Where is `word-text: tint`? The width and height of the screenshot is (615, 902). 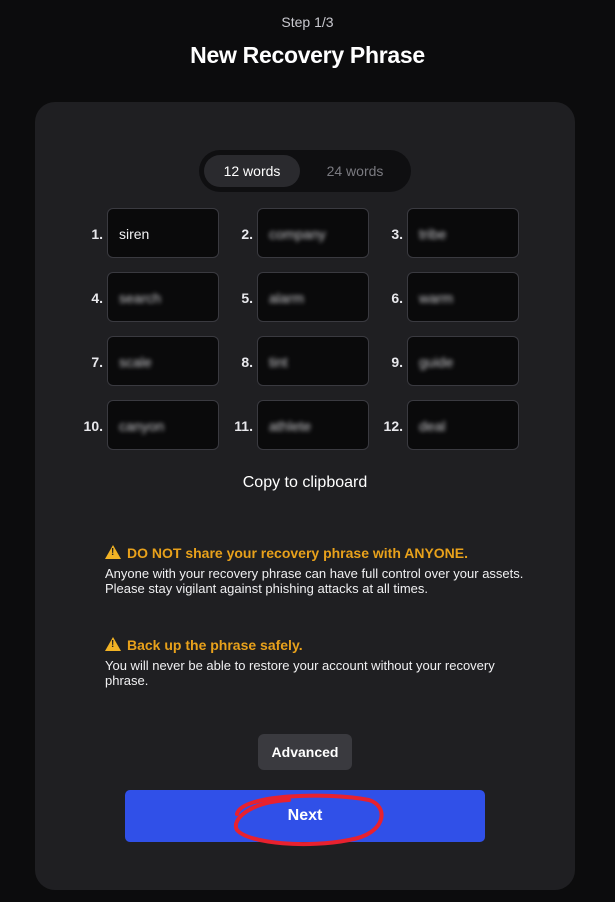
word-text: tint is located at coordinates (278, 362).